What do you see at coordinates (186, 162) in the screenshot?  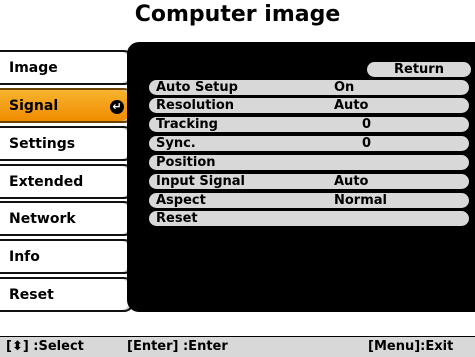 I see `setting-label: Position` at bounding box center [186, 162].